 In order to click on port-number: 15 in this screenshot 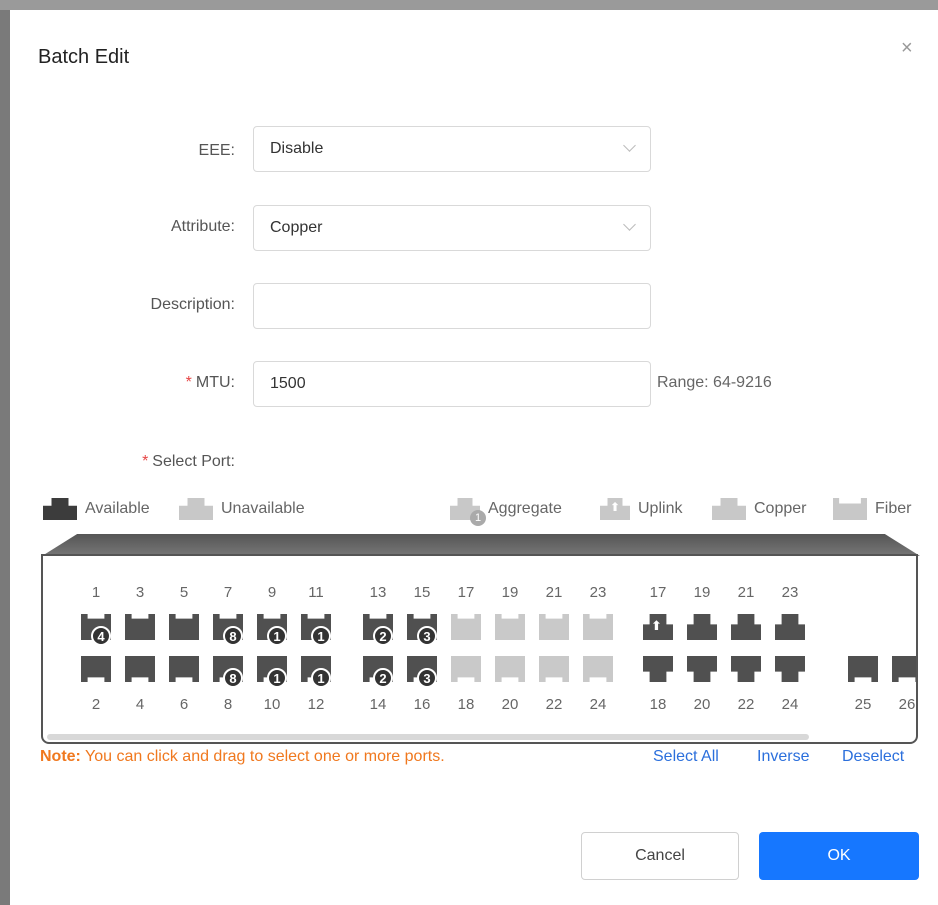, I will do `click(422, 592)`.